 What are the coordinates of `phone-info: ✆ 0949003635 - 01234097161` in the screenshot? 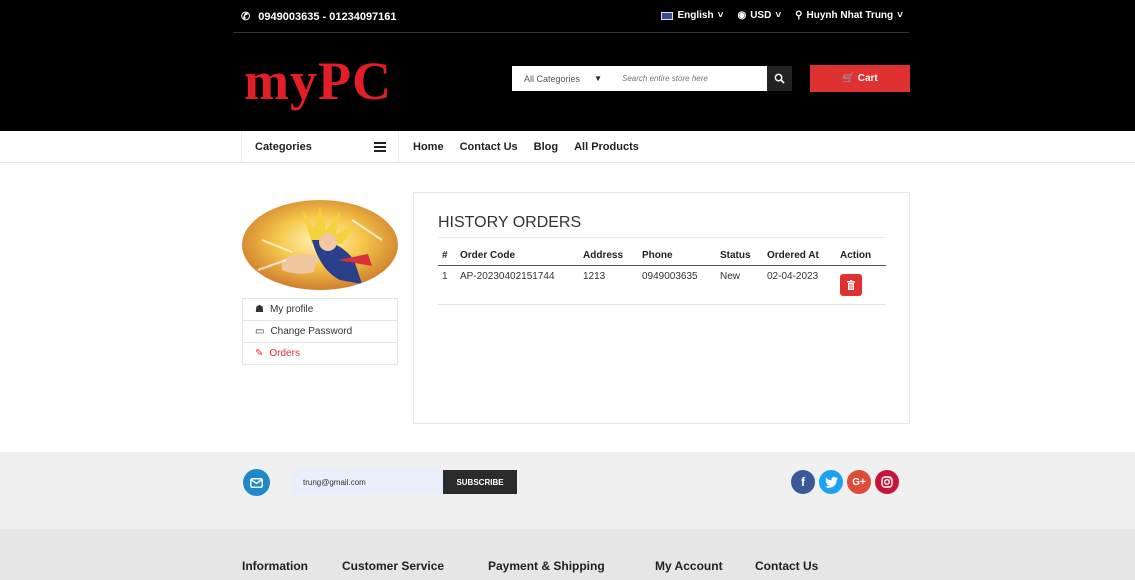 It's located at (319, 16).